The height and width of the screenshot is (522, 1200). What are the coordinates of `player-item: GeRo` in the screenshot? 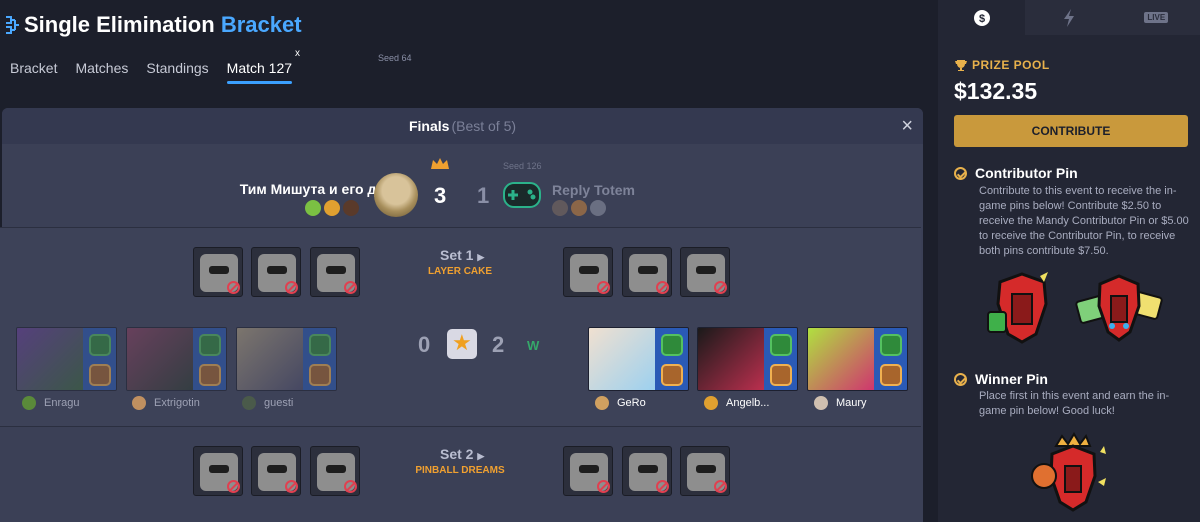 It's located at (620, 403).